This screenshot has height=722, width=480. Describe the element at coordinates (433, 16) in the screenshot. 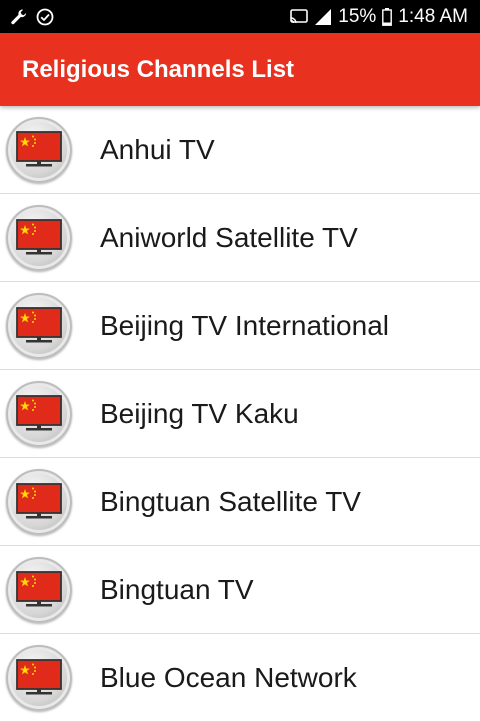

I see `clock: 1:48 AM` at that location.